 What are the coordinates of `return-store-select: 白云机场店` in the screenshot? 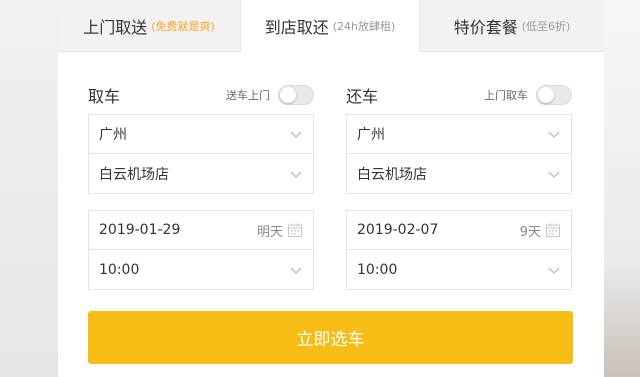 It's located at (459, 174).